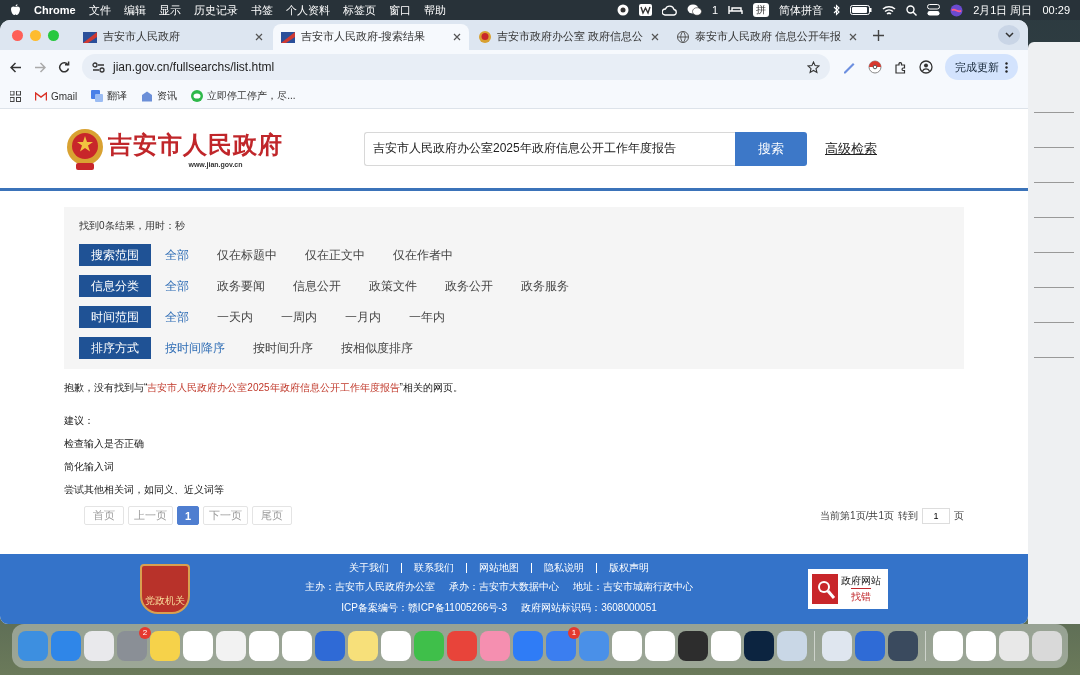 The width and height of the screenshot is (1080, 675). Describe the element at coordinates (889, 10) in the screenshot. I see `wifi-icon` at that location.